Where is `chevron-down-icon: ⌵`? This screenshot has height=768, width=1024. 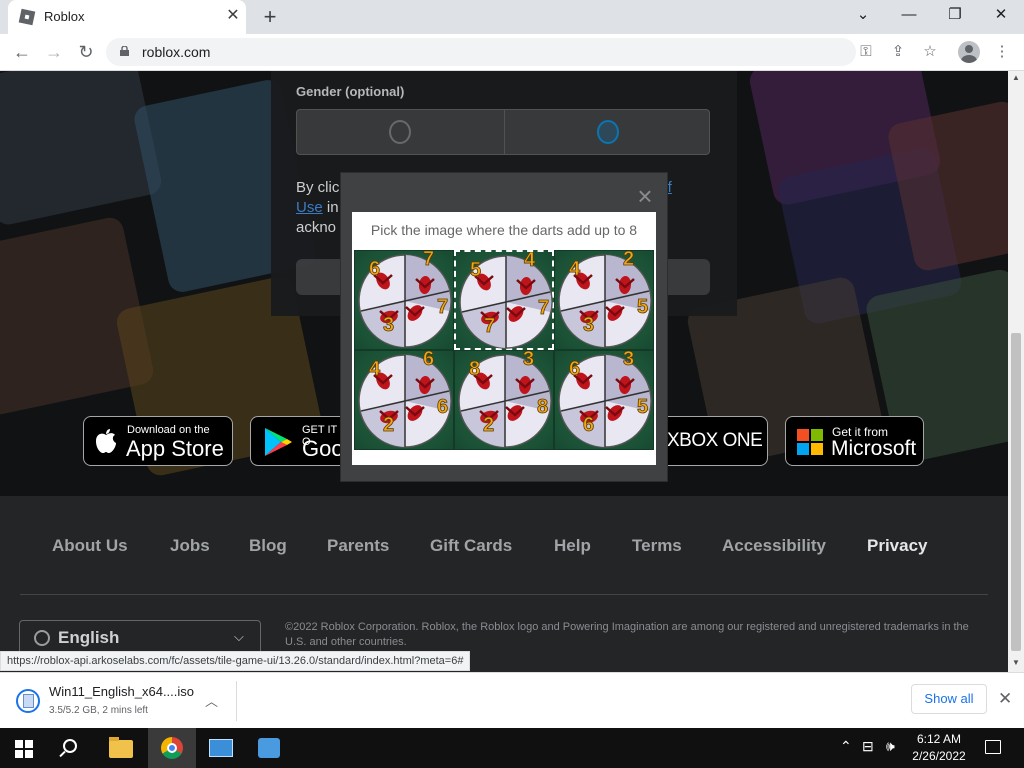 chevron-down-icon: ⌵ is located at coordinates (239, 636).